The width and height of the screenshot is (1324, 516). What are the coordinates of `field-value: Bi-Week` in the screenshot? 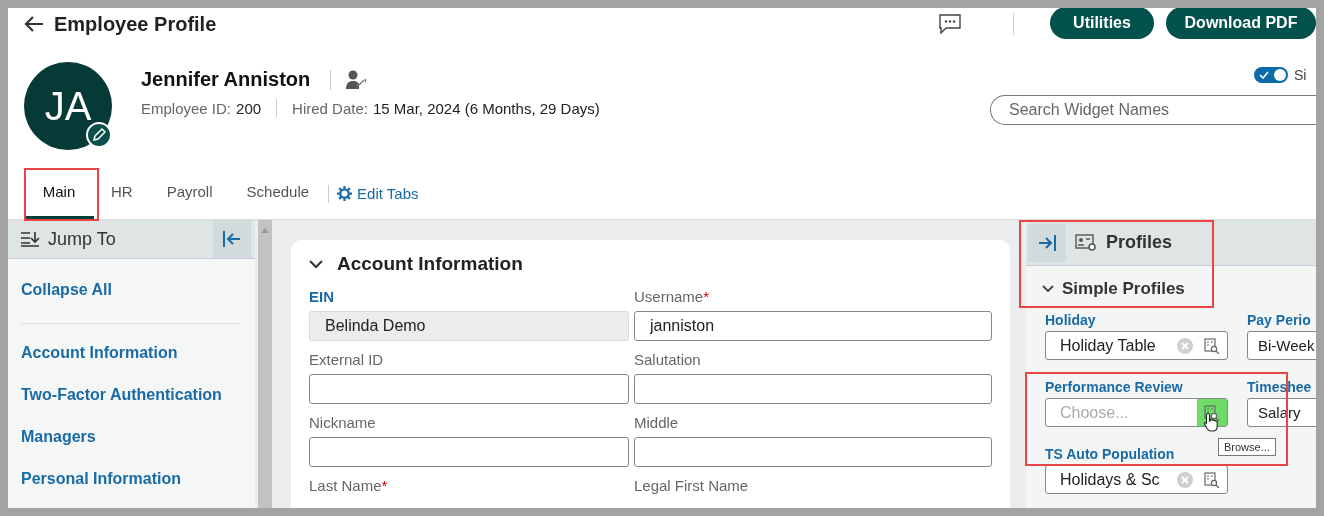 It's located at (1286, 345).